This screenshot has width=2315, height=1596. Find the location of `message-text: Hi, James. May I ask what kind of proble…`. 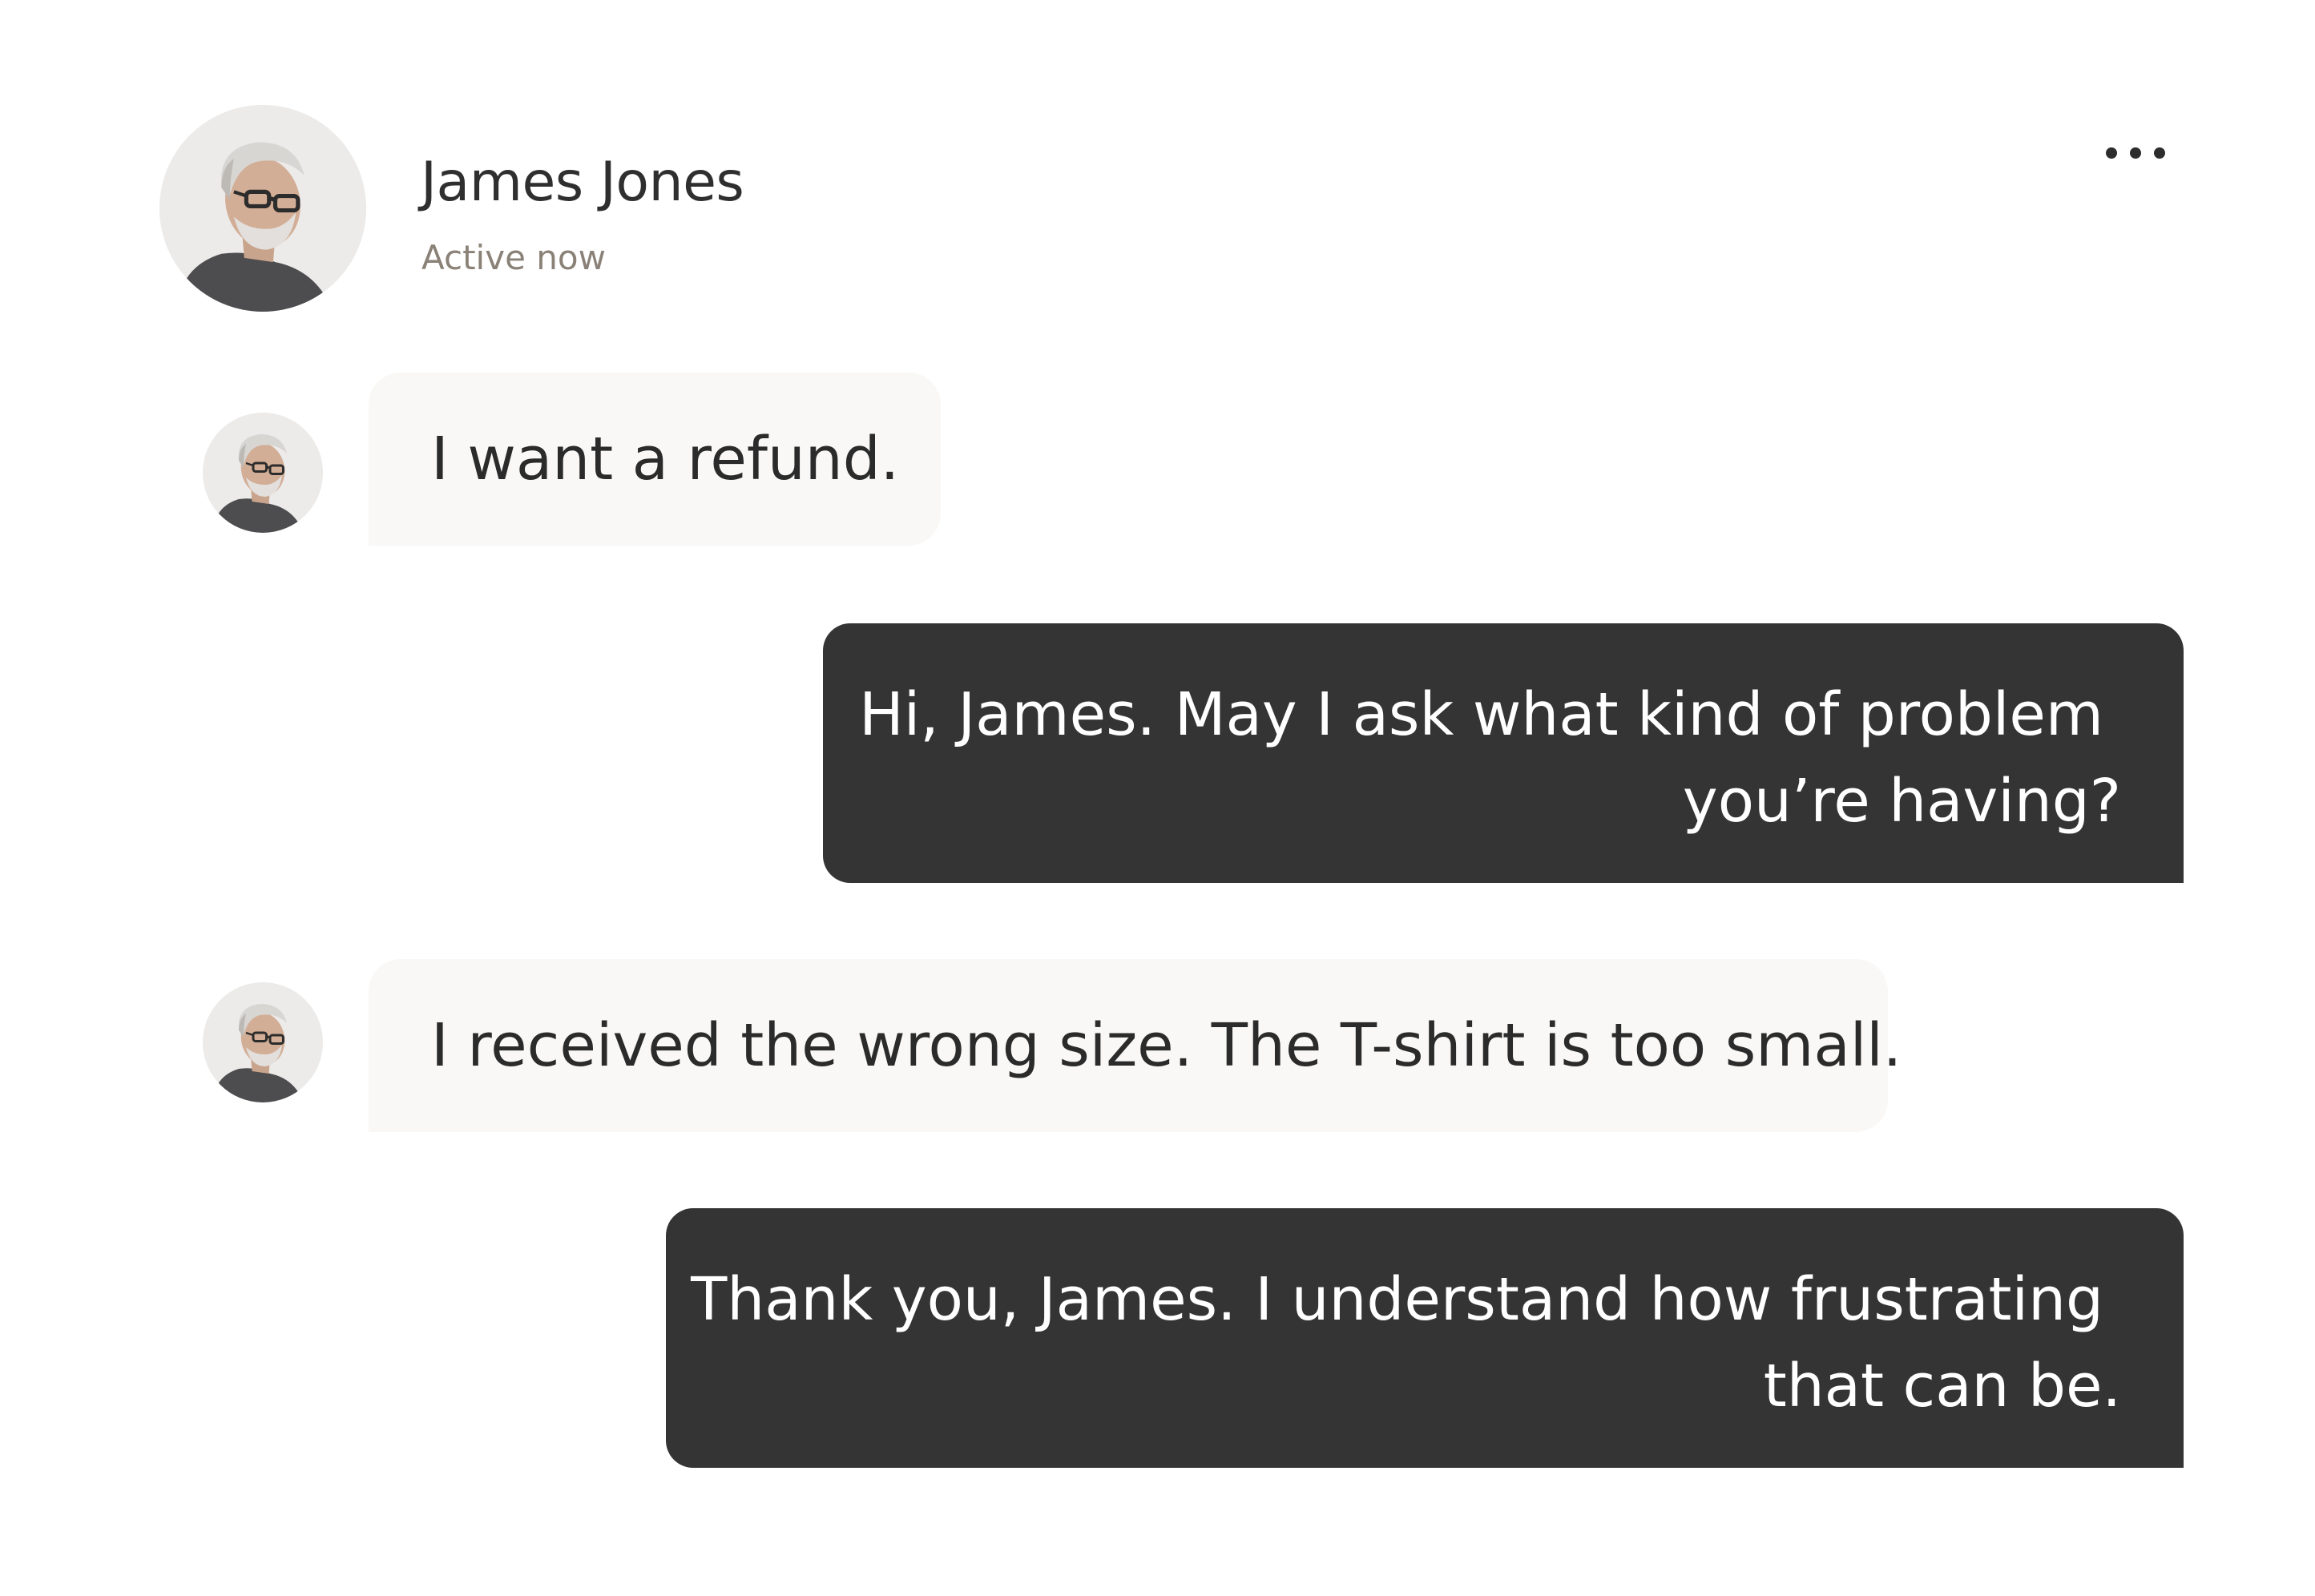

message-text: Hi, James. May I ask what kind of proble… is located at coordinates (1481, 714).